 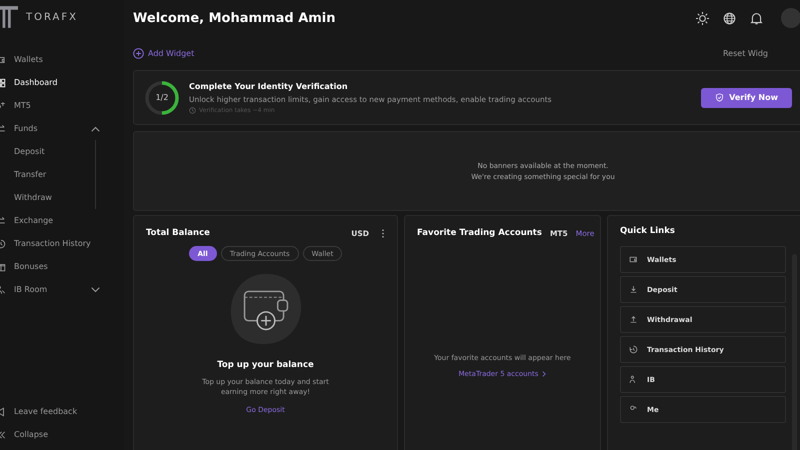 I want to click on widget-title: Total Balance, so click(x=178, y=233).